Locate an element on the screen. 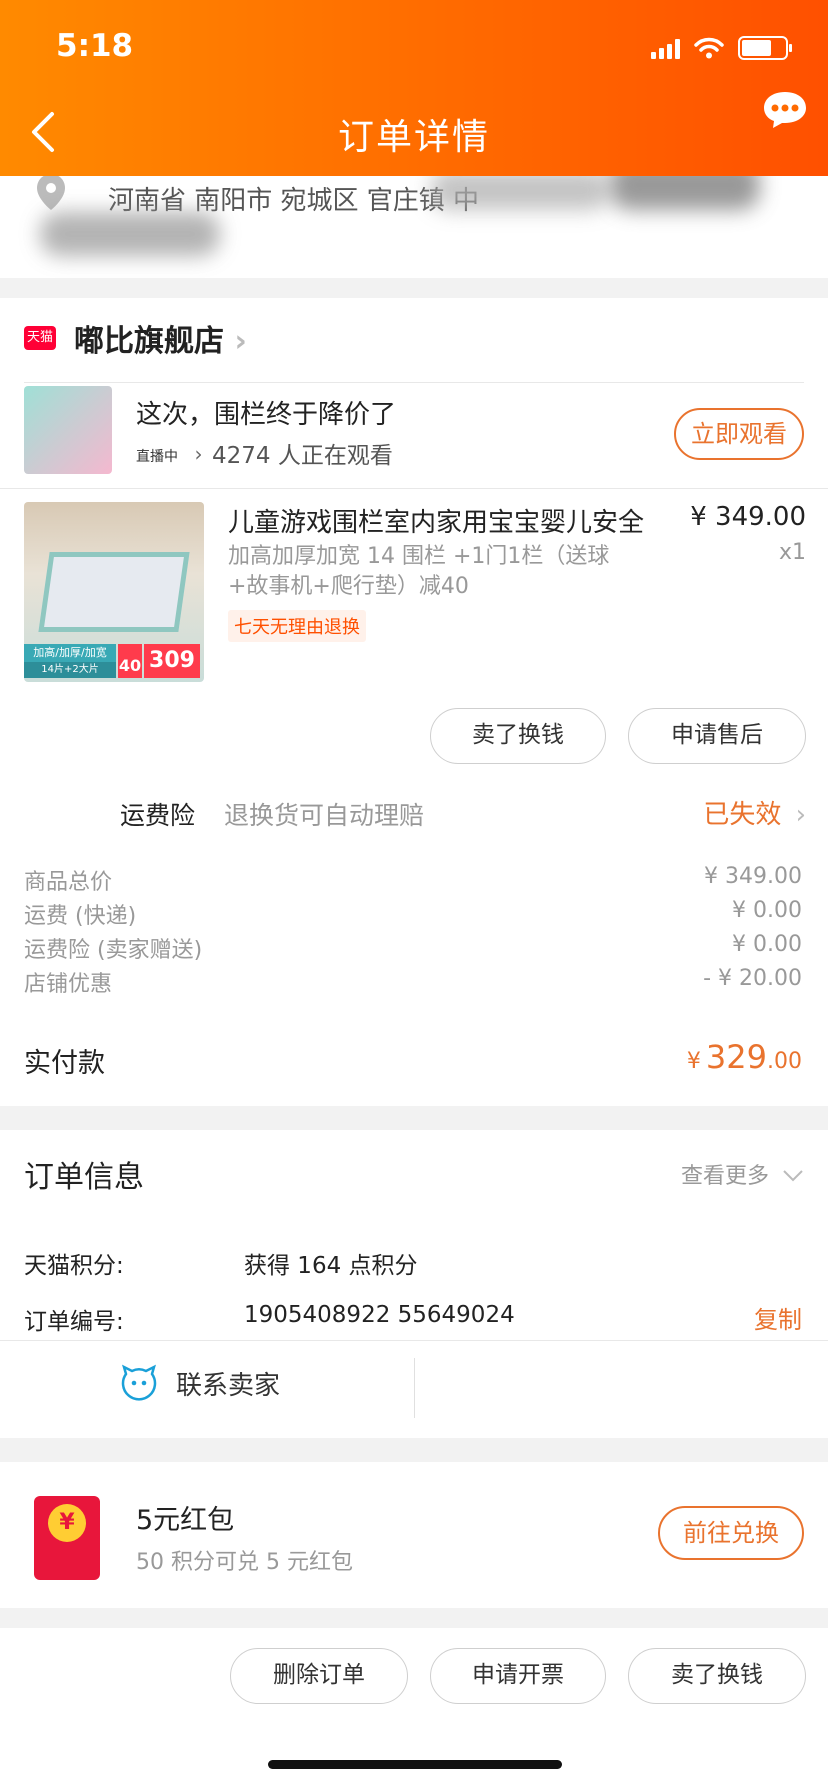  insurance-status-text: 已失效 is located at coordinates (742, 815).